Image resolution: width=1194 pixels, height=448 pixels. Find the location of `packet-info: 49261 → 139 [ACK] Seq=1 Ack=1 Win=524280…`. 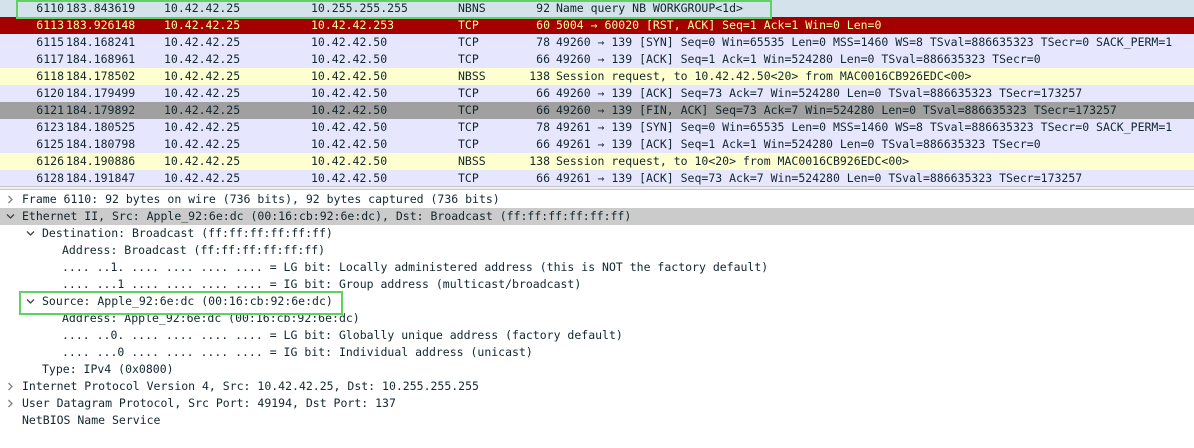

packet-info: 49261 → 139 [ACK] Seq=1 Ack=1 Win=524280… is located at coordinates (798, 144).